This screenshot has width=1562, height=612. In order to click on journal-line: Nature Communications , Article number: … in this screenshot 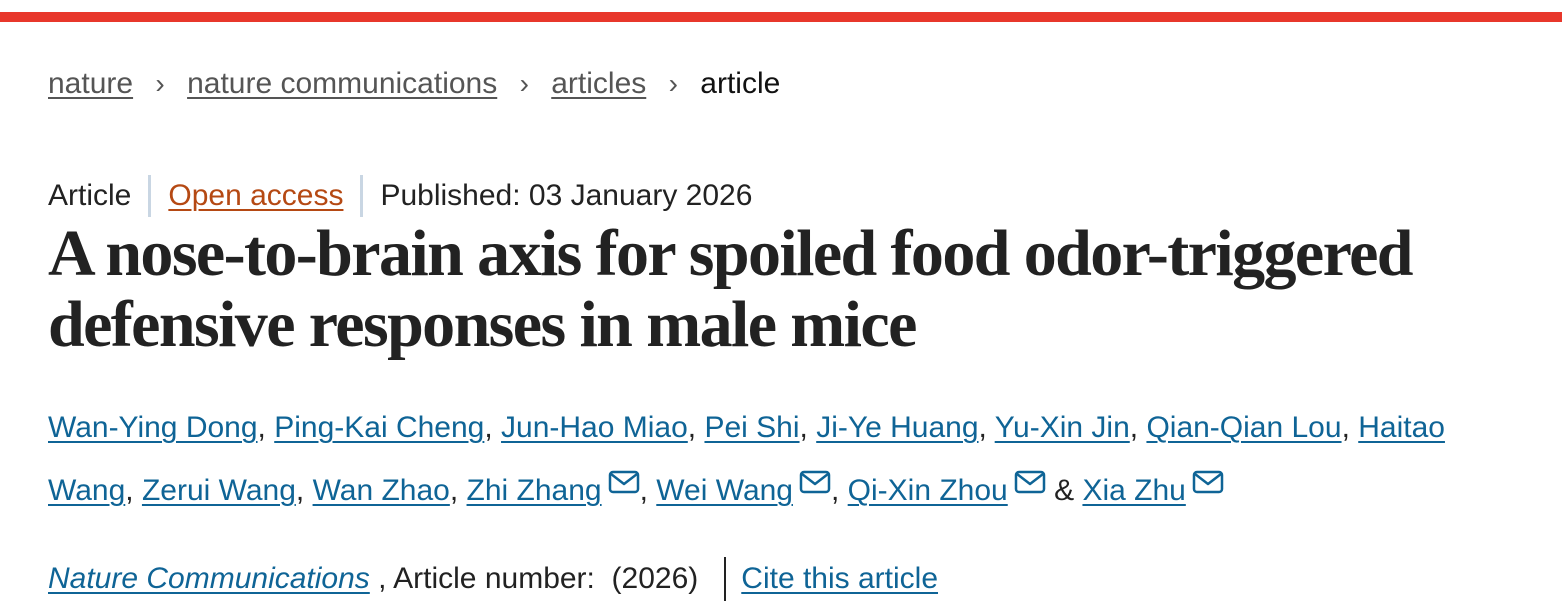, I will do `click(493, 579)`.